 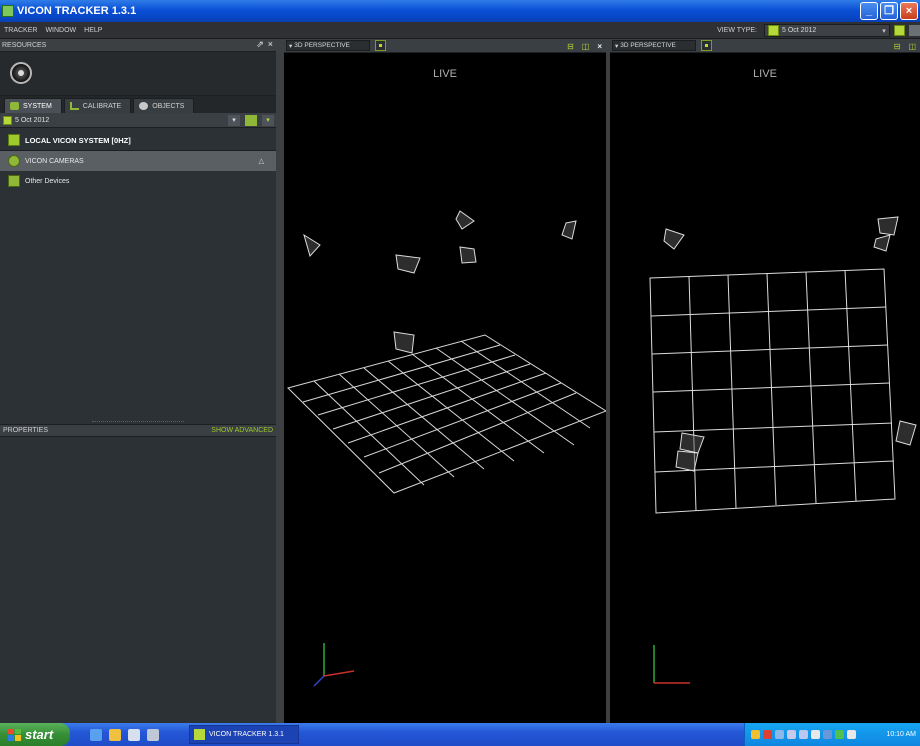 What do you see at coordinates (144, 106) in the screenshot?
I see `object-icon` at bounding box center [144, 106].